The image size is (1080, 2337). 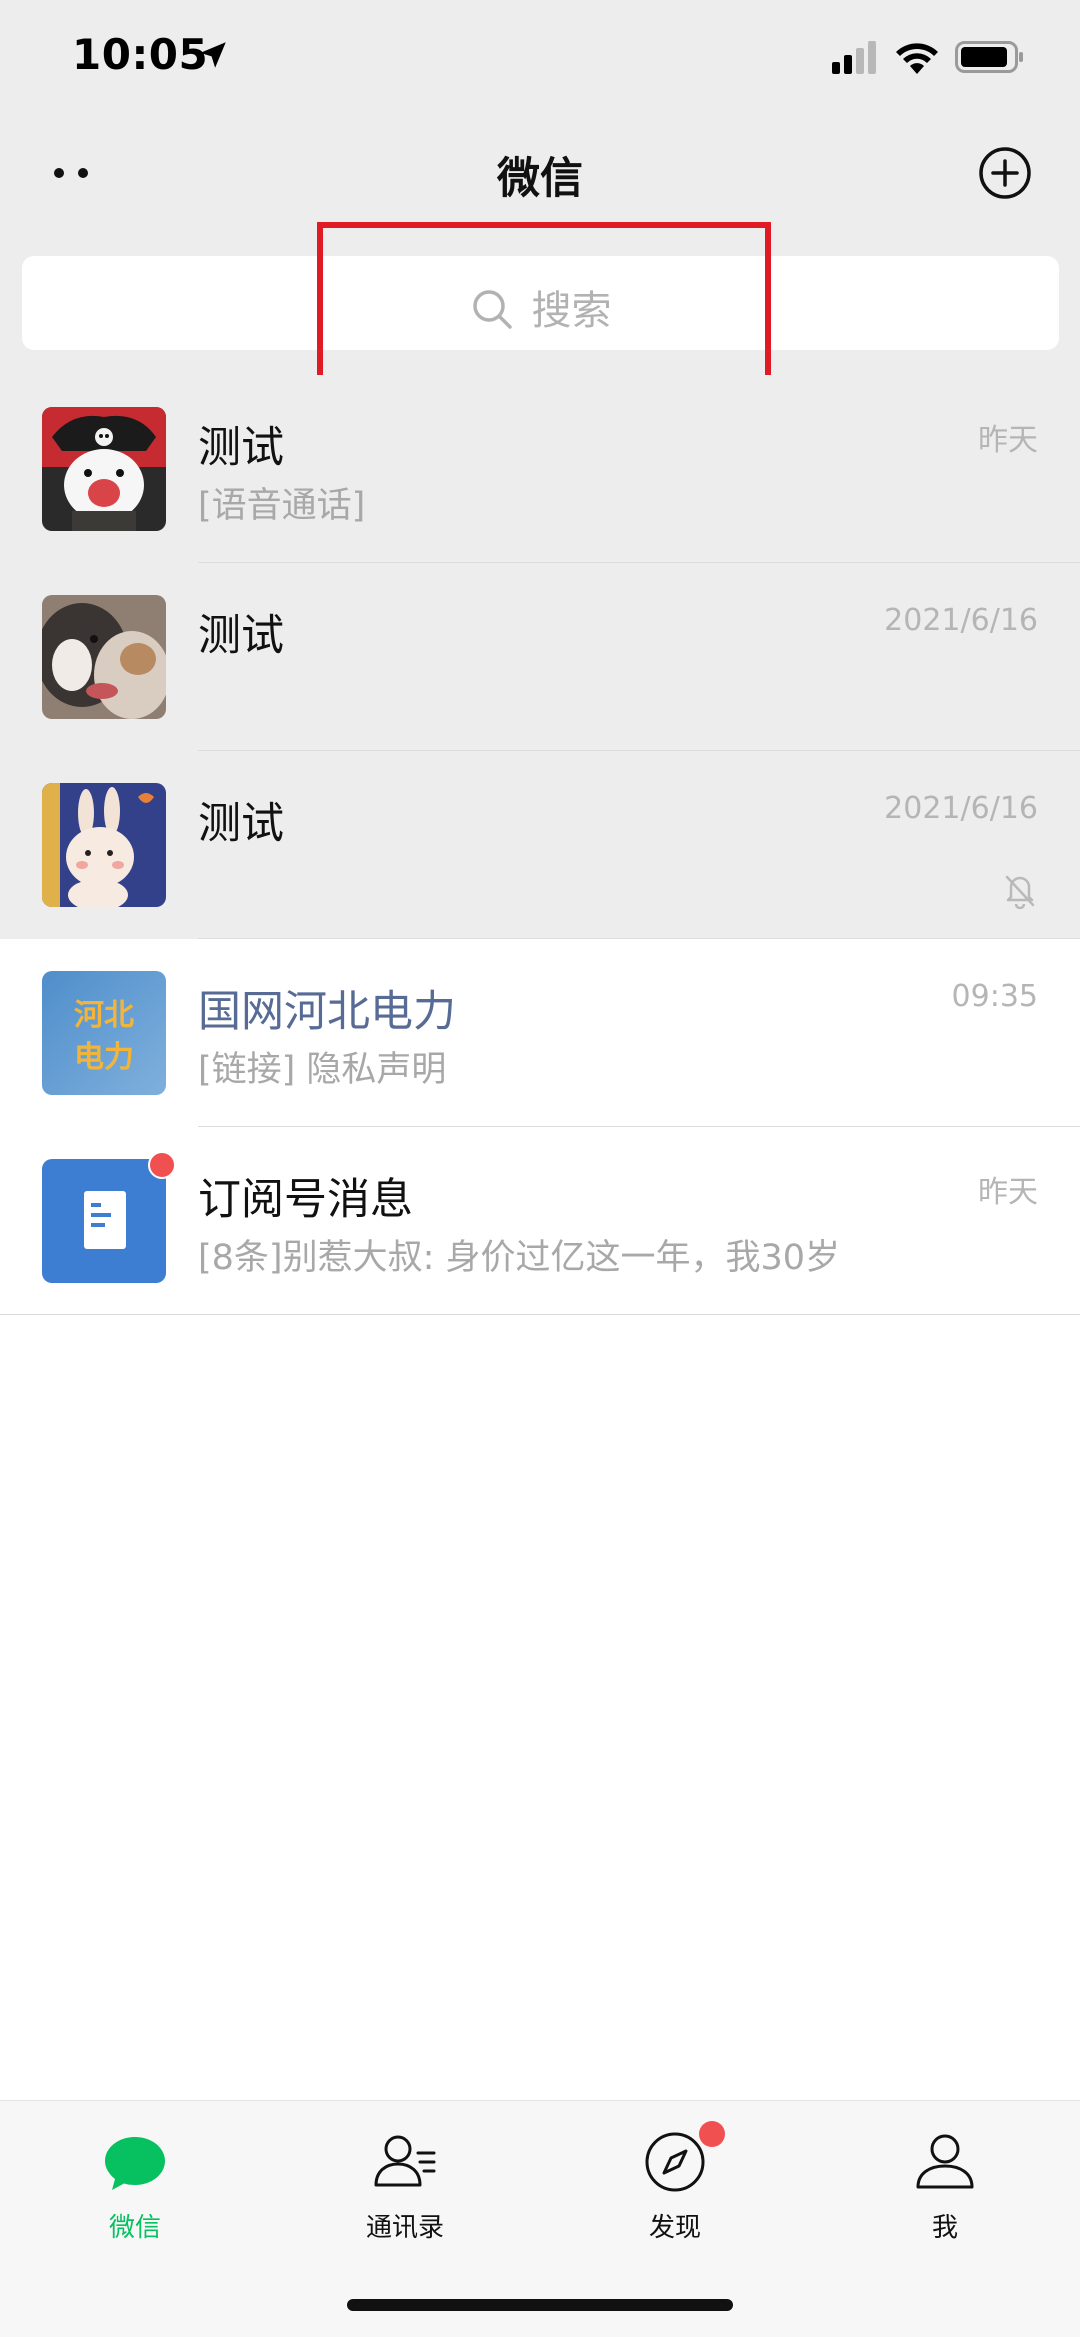 What do you see at coordinates (405, 2194) in the screenshot?
I see `tab-contacts: 通讯录` at bounding box center [405, 2194].